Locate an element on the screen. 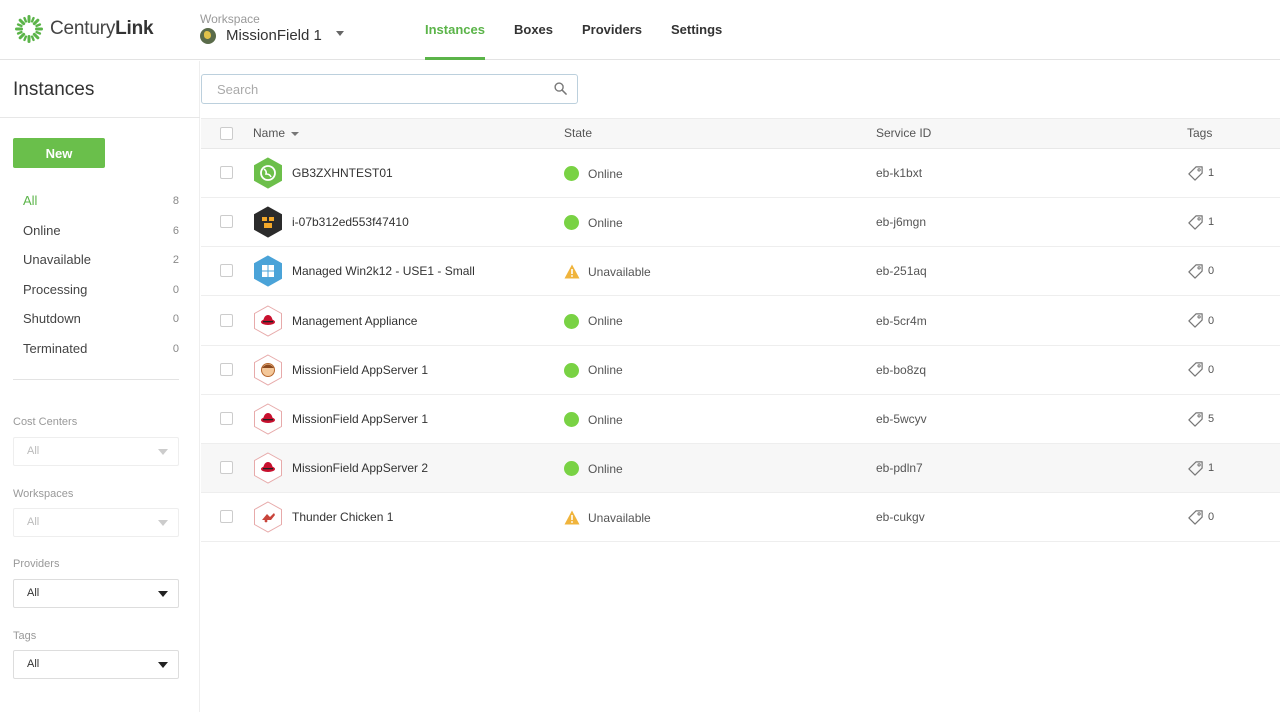  table-row: i-07b312ed553f47410 Online eb-j6mgn 1 is located at coordinates (740, 223).